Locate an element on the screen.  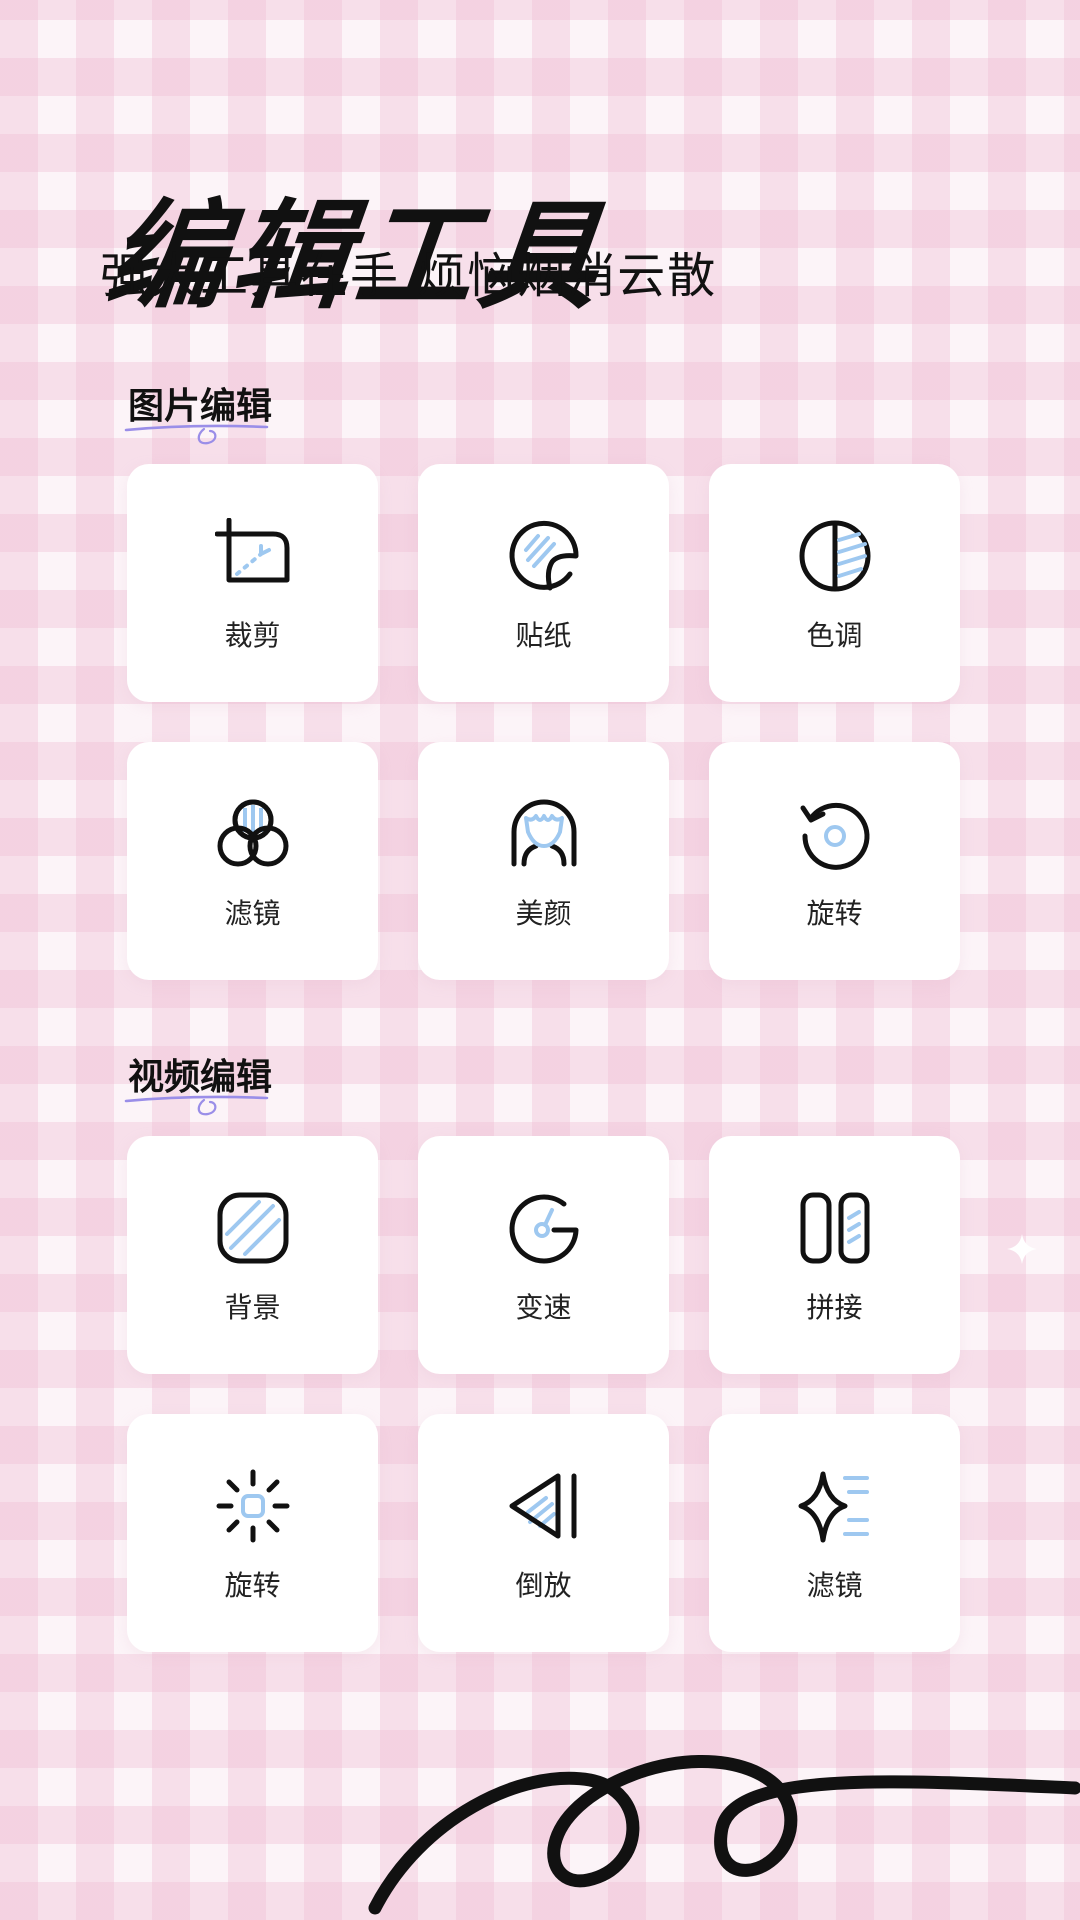
speed-icon is located at coordinates (543, 1229).